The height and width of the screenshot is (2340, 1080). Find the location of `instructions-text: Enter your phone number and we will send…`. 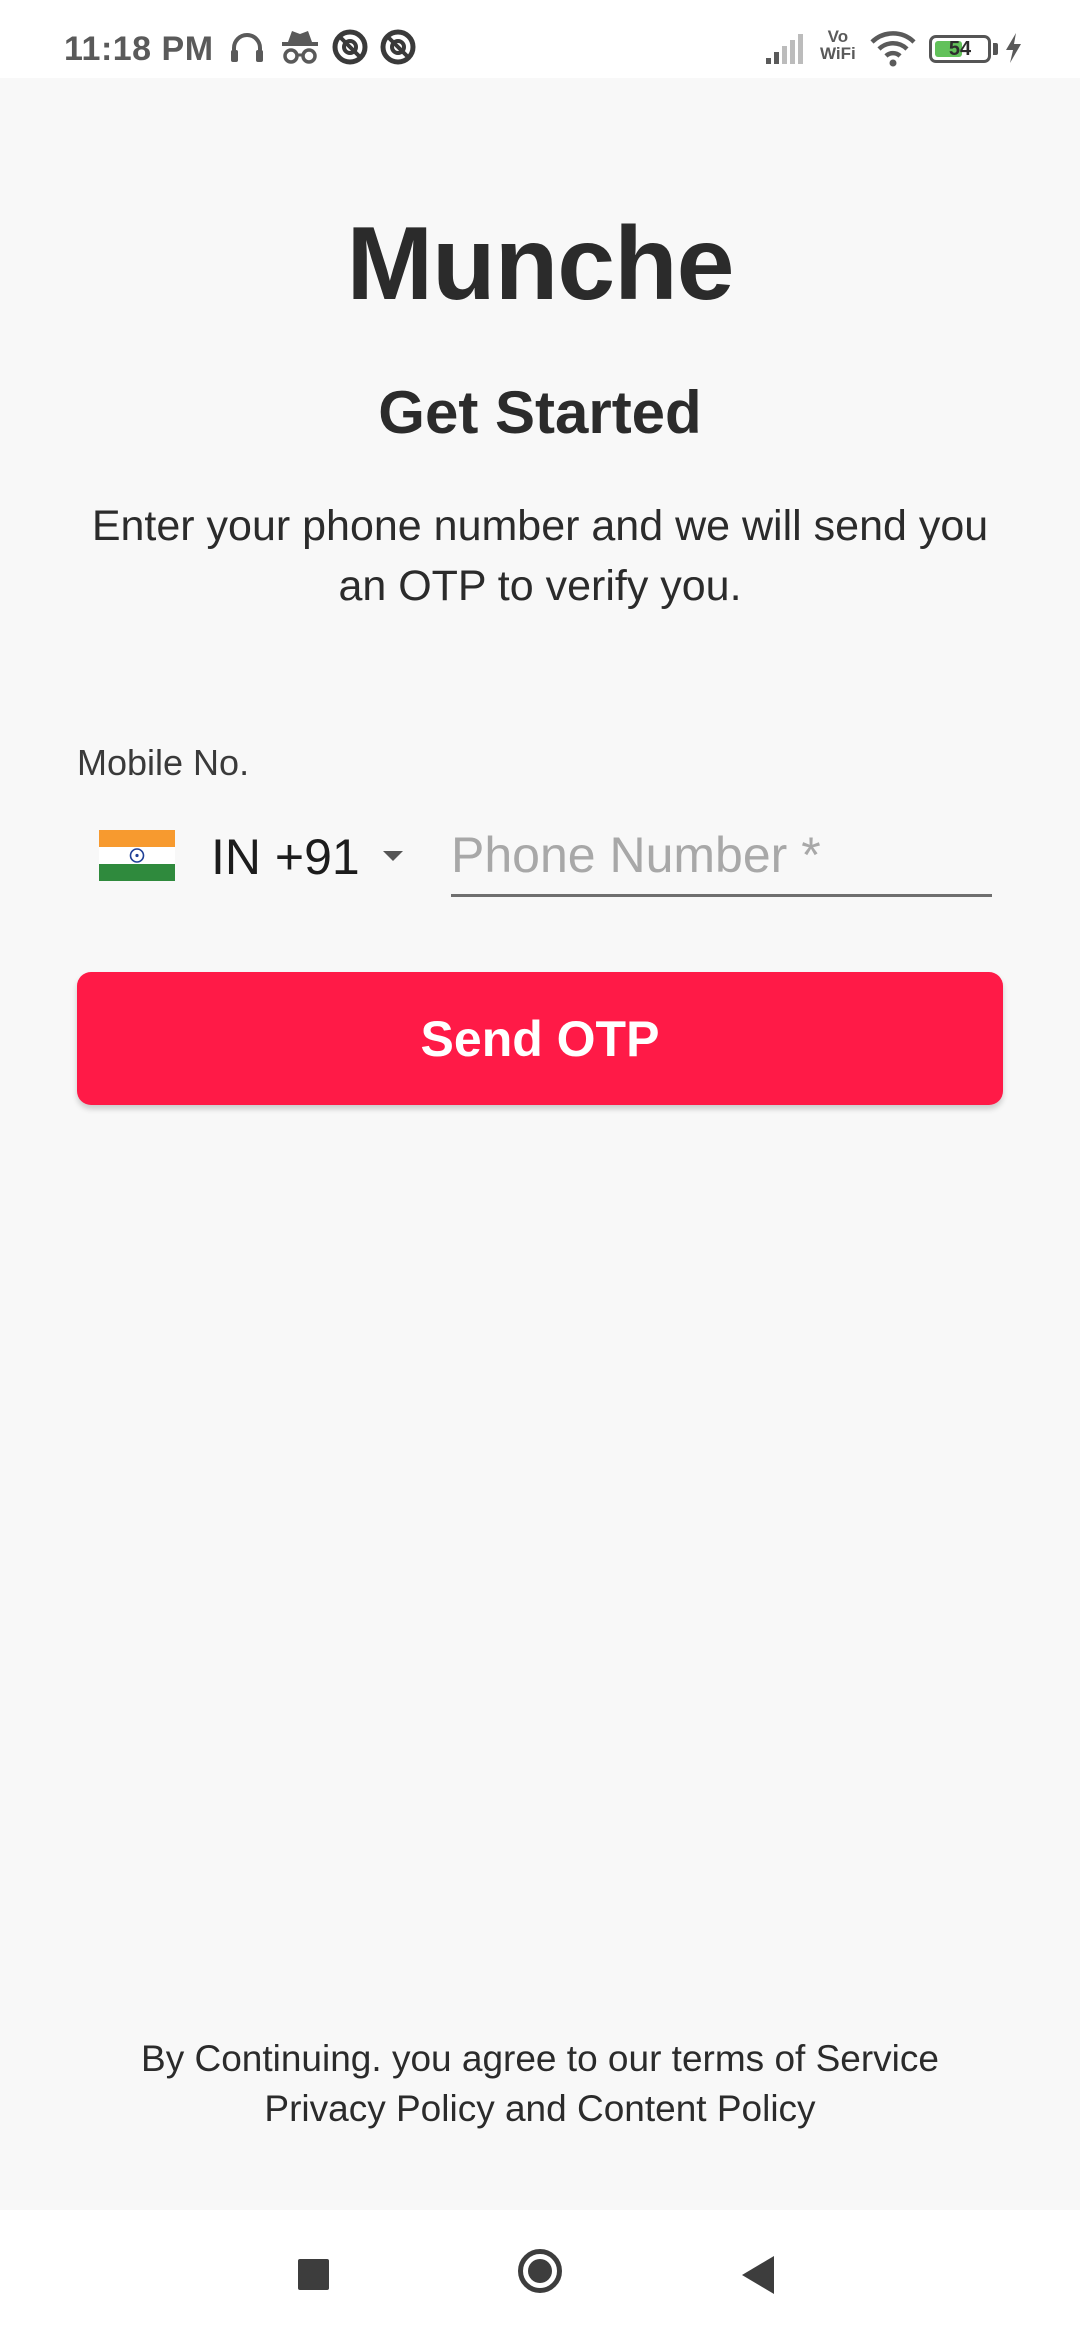

instructions-text: Enter your phone number and we will send… is located at coordinates (540, 556).